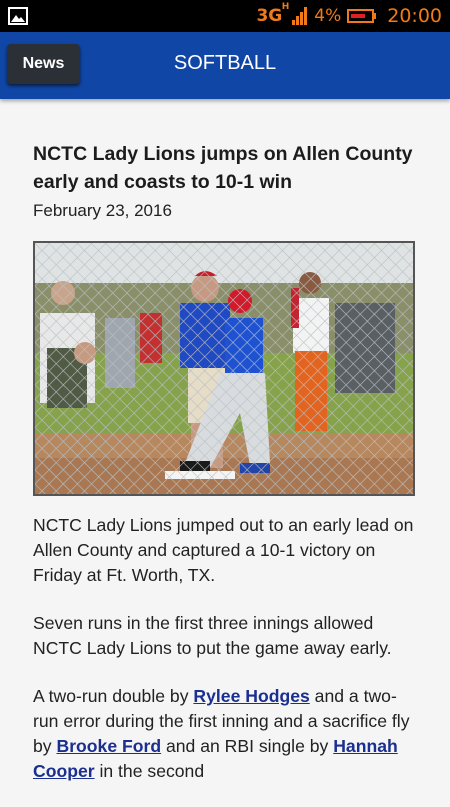 This screenshot has width=450, height=807. What do you see at coordinates (225, 16) in the screenshot?
I see `status-bar: 3G H 4% 20:00` at bounding box center [225, 16].